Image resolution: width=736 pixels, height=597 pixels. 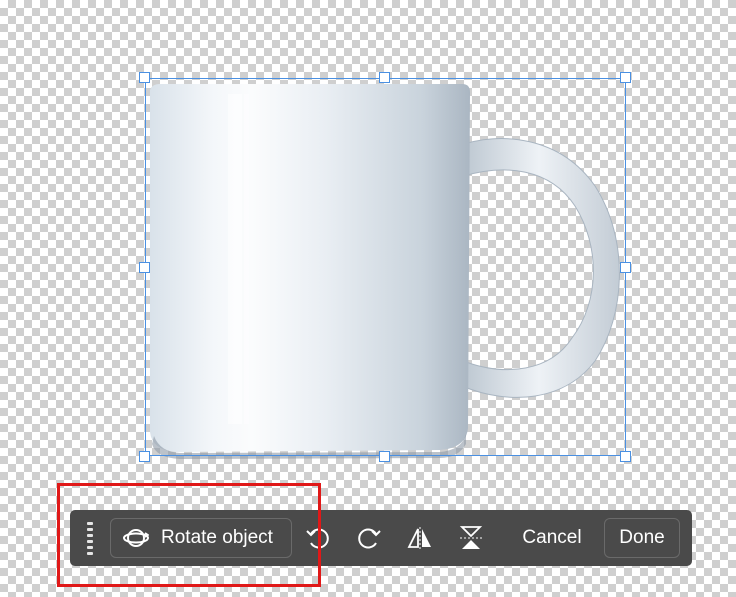 I want to click on flip-horizontal-button, so click(x=419, y=538).